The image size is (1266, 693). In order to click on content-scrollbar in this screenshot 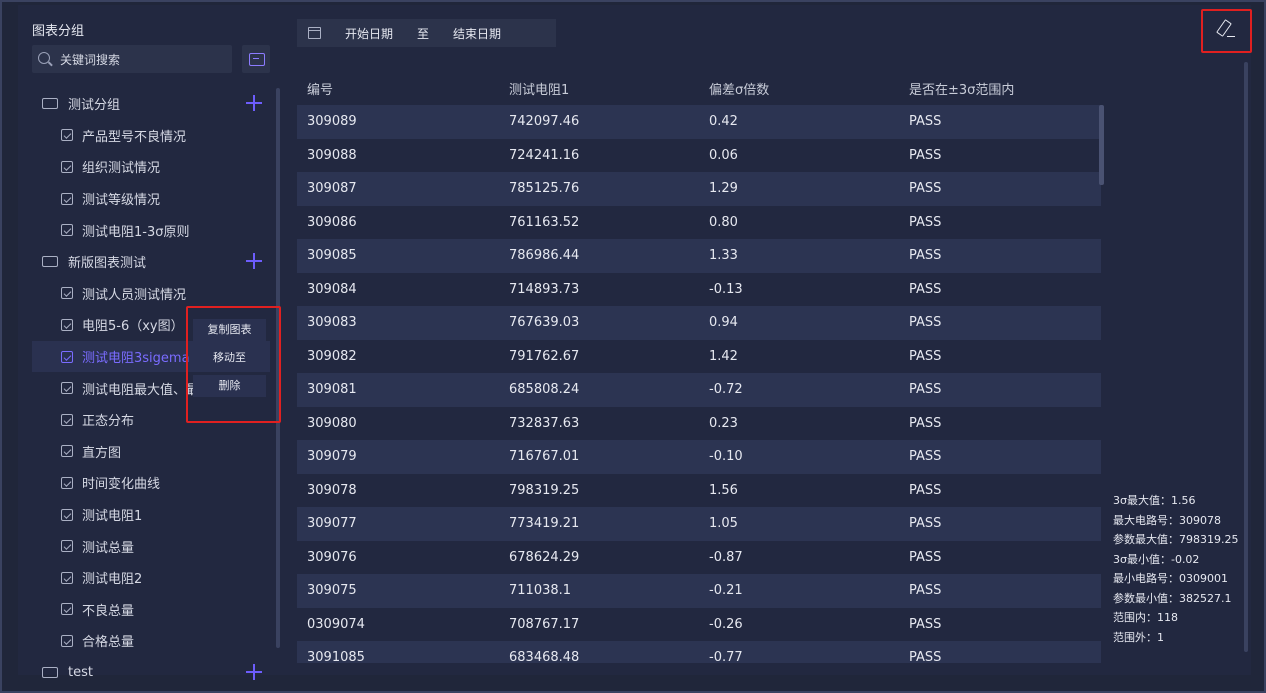, I will do `click(1246, 357)`.